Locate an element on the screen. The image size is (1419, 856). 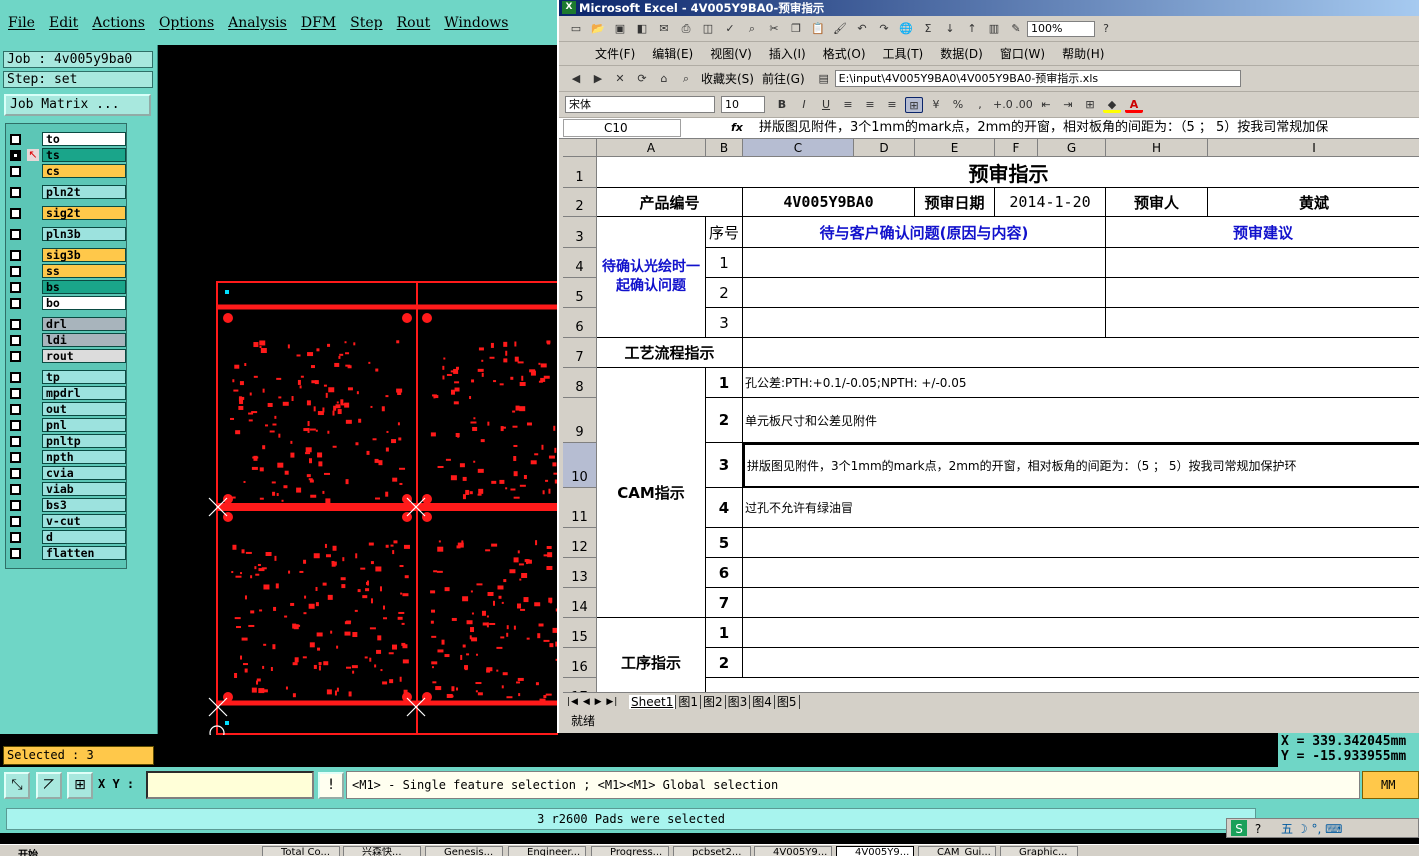
layer-name: rout is located at coordinates (84, 356).